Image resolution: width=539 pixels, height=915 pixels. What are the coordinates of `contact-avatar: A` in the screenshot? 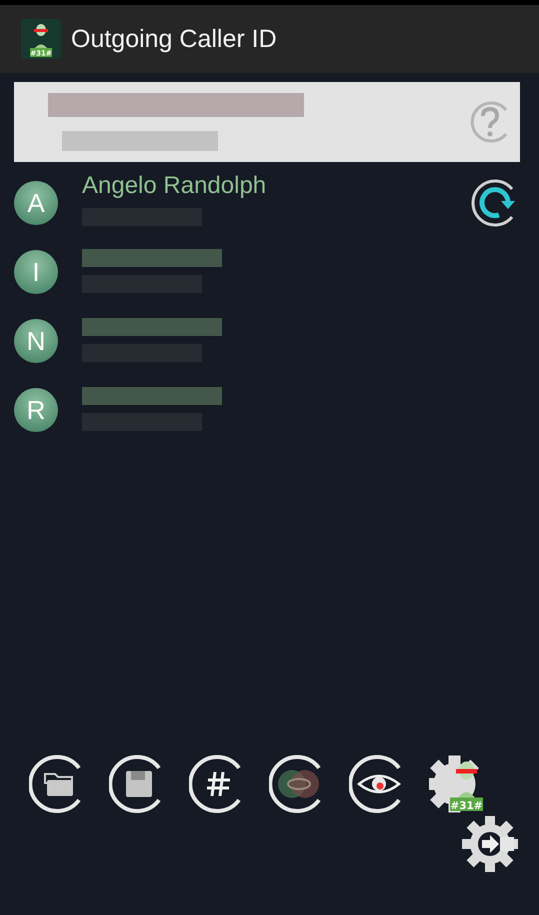 It's located at (36, 203).